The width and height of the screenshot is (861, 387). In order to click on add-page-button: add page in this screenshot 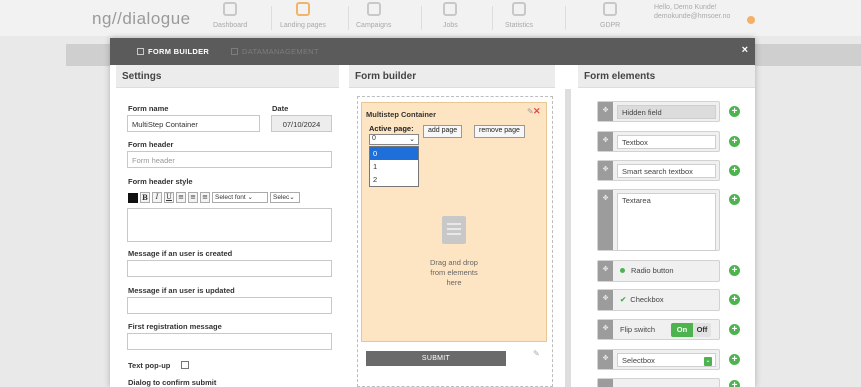, I will do `click(443, 131)`.